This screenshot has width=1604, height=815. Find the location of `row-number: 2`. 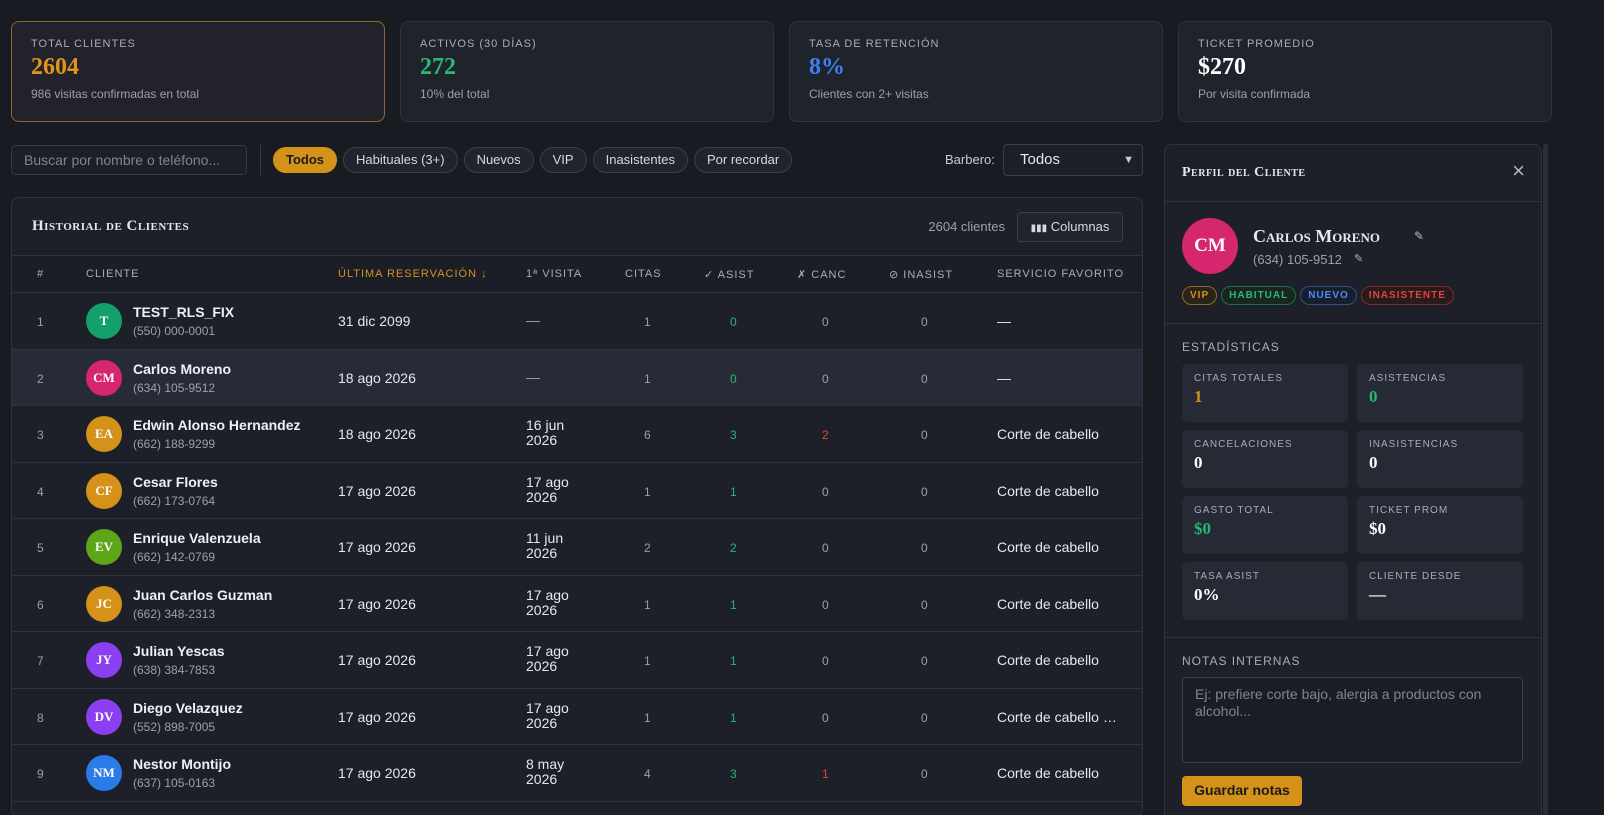

row-number: 2 is located at coordinates (40, 378).